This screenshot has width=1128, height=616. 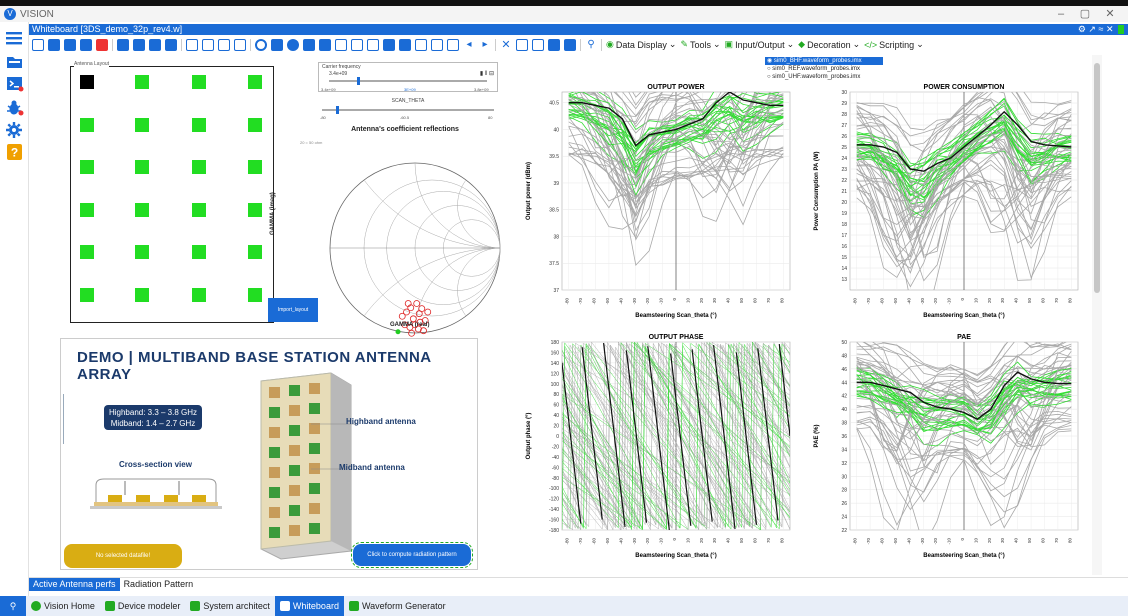 What do you see at coordinates (389, 44) in the screenshot?
I see `undo-icon` at bounding box center [389, 44].